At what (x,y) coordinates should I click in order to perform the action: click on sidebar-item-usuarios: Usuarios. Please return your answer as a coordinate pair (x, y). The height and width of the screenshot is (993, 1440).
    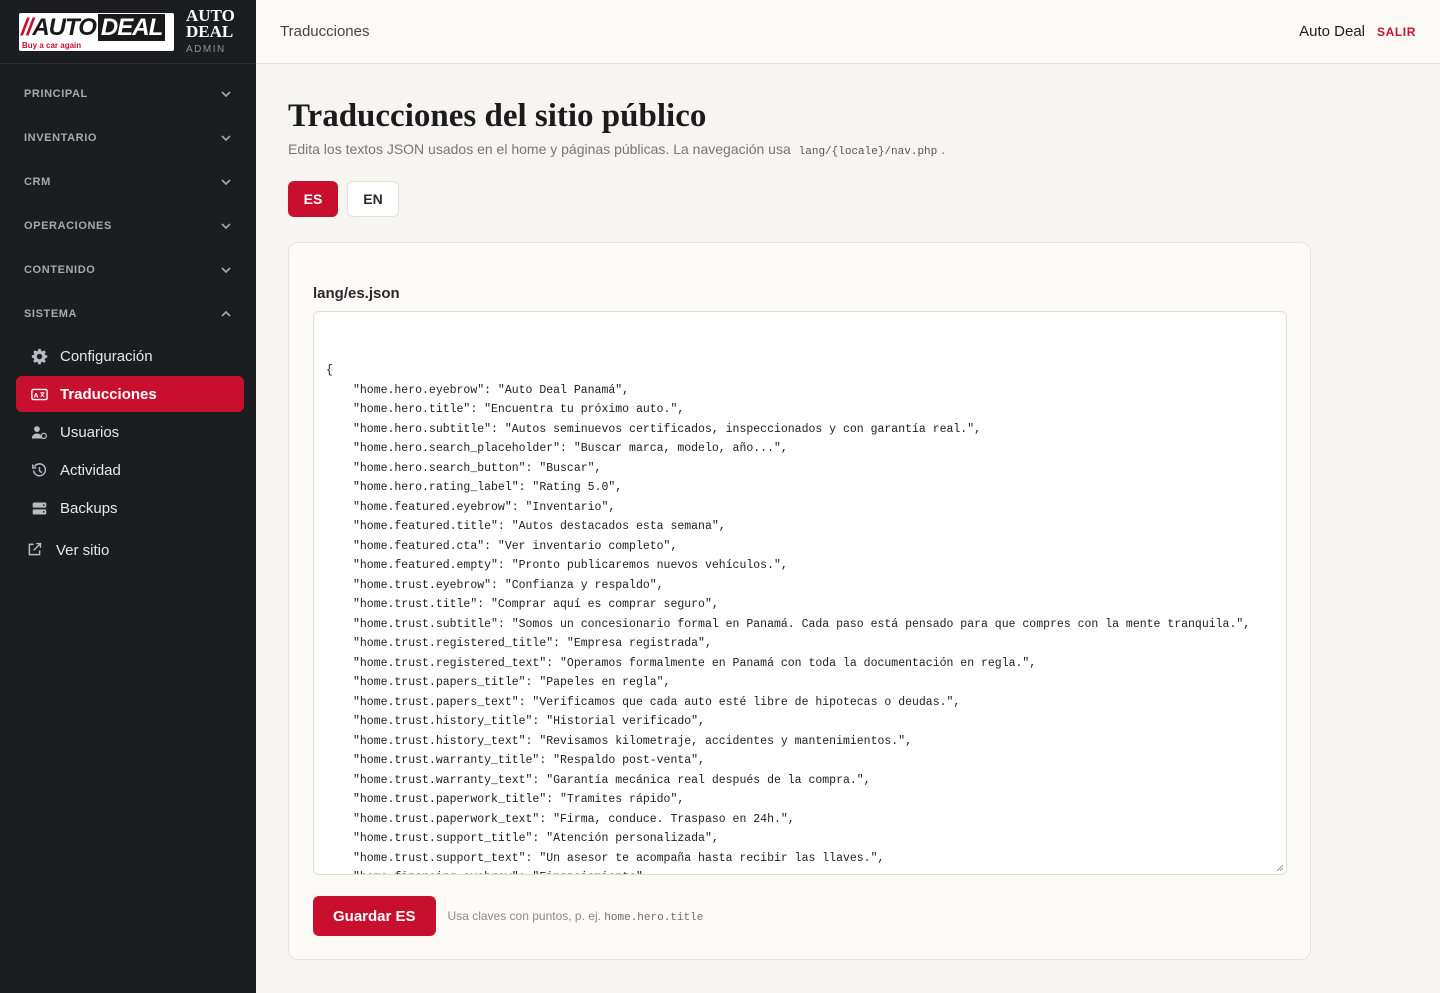
    Looking at the image, I should click on (130, 432).